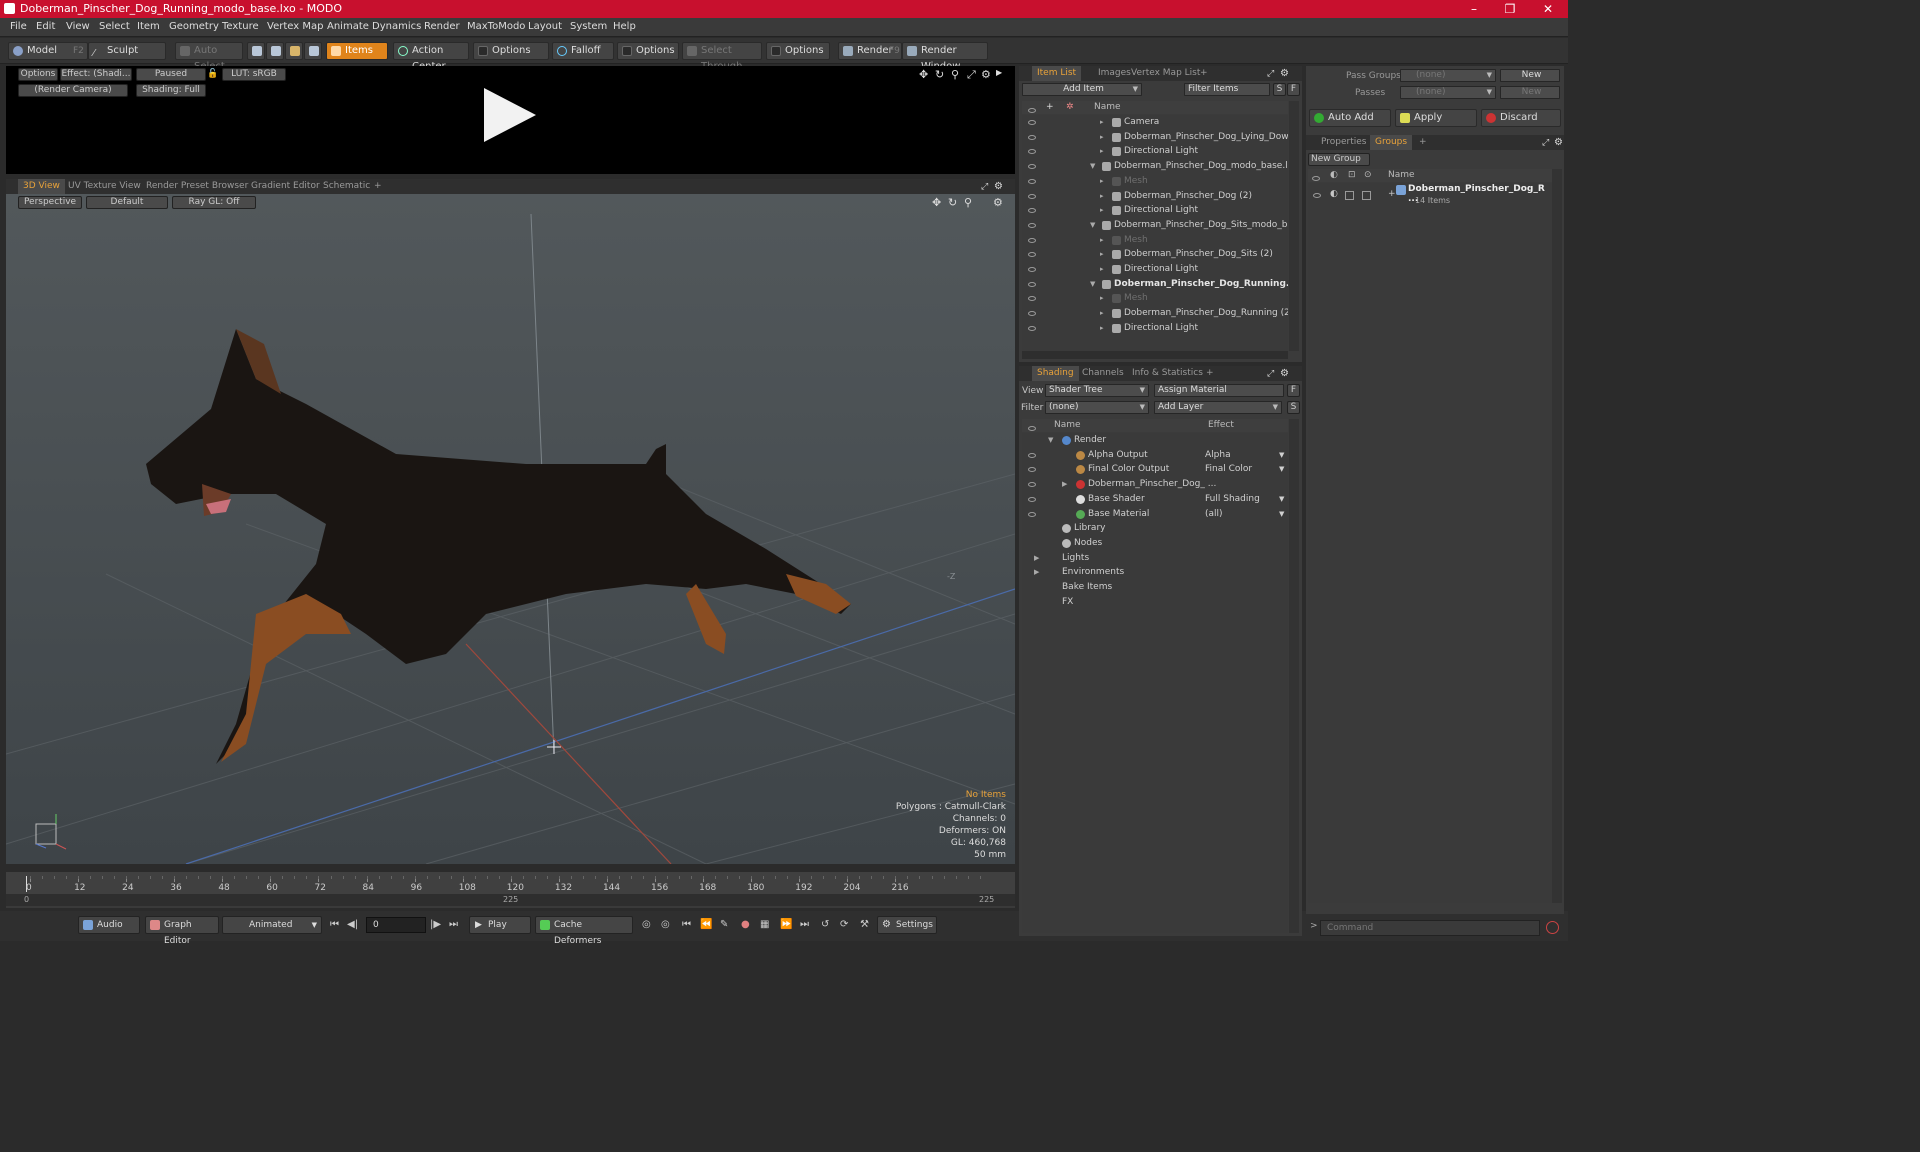  Describe the element at coordinates (510, 115) in the screenshot. I see `play-preview-icon` at that location.